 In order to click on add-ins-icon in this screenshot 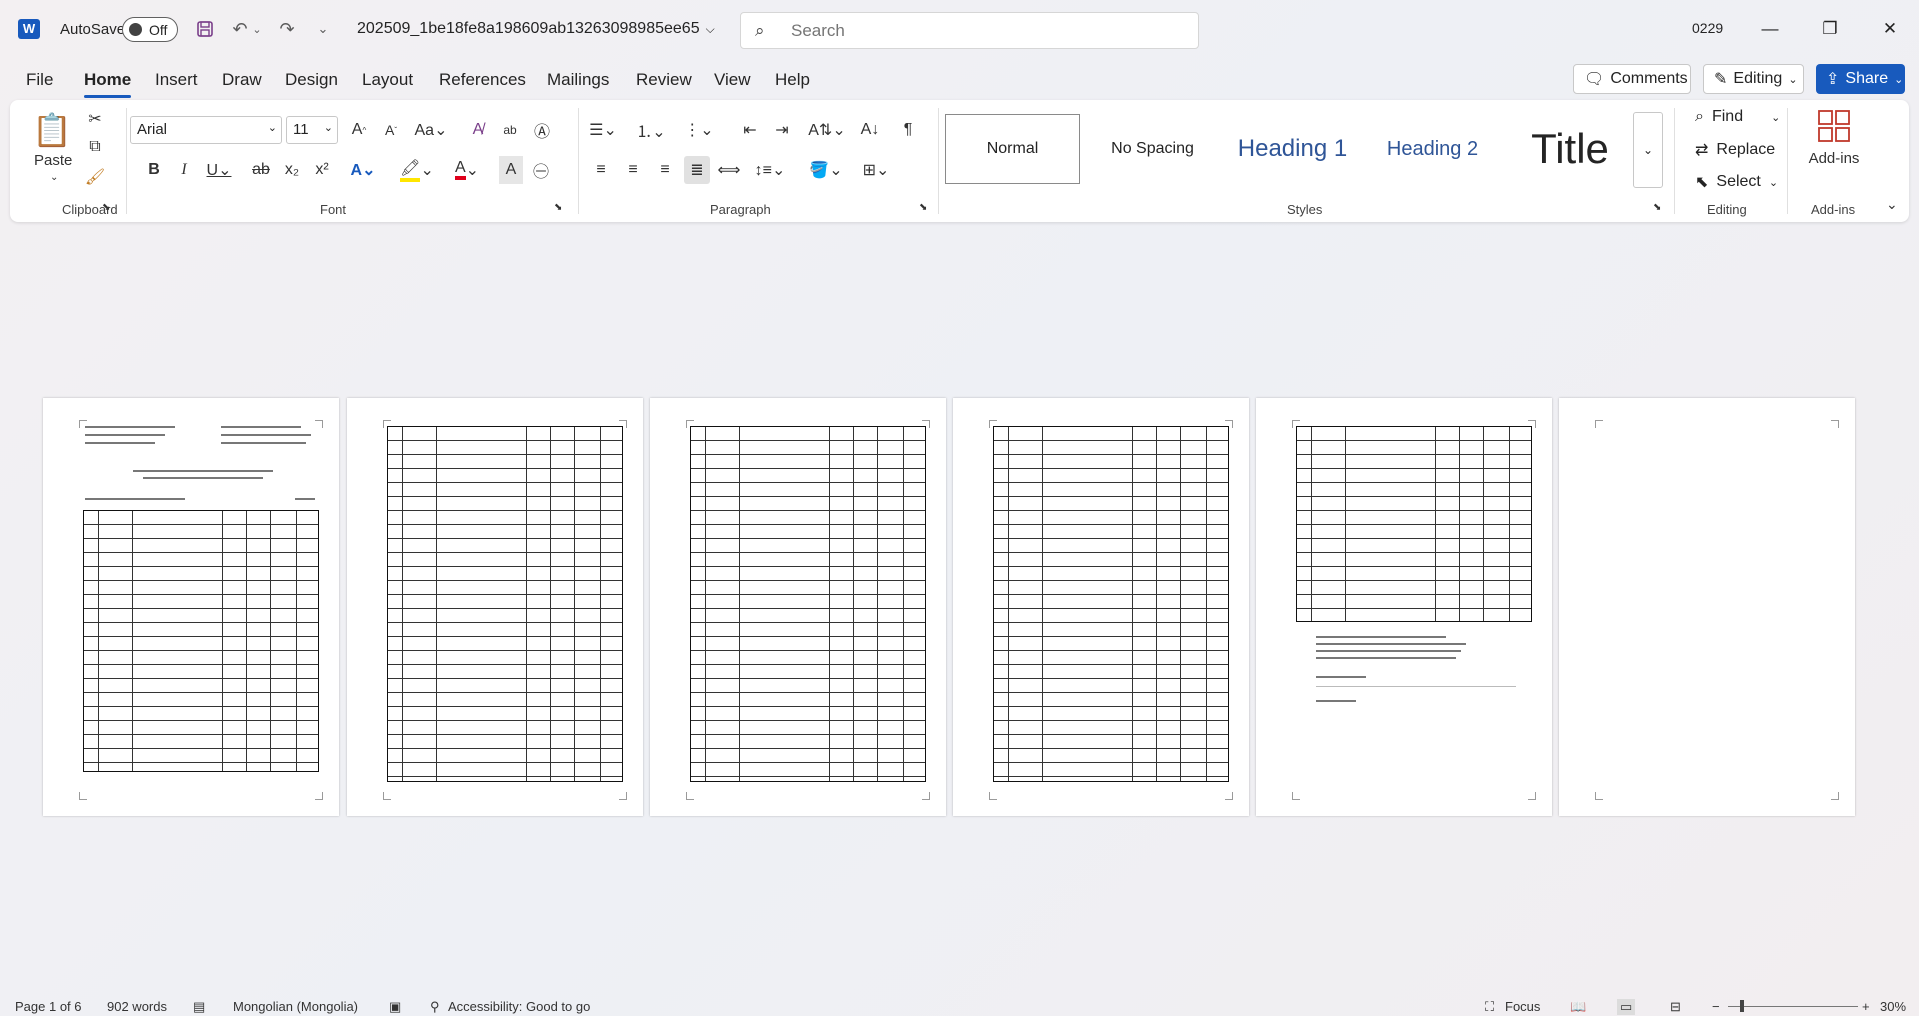, I will do `click(1834, 126)`.